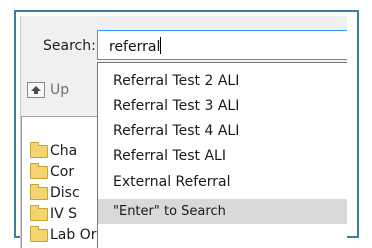  I want to click on dropdown-item: External Referral, so click(222, 181).